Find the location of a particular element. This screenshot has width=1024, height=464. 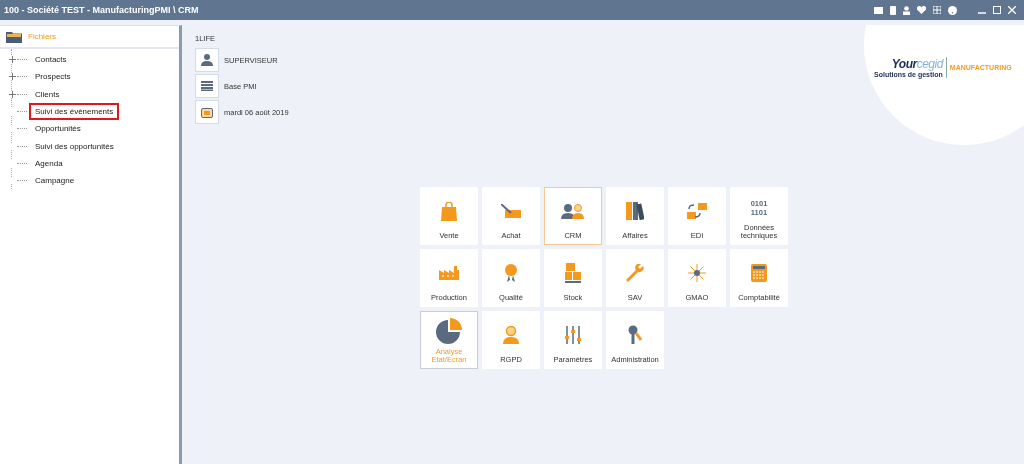

tree-item: Campagne is located at coordinates (55, 181).